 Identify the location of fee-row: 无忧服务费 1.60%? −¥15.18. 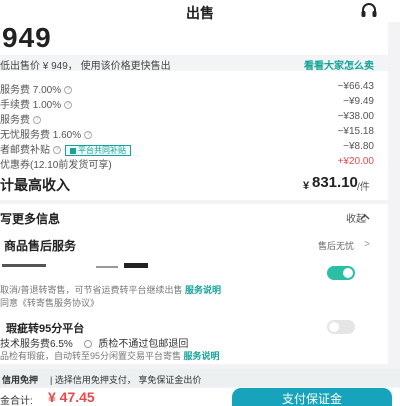
(194, 133).